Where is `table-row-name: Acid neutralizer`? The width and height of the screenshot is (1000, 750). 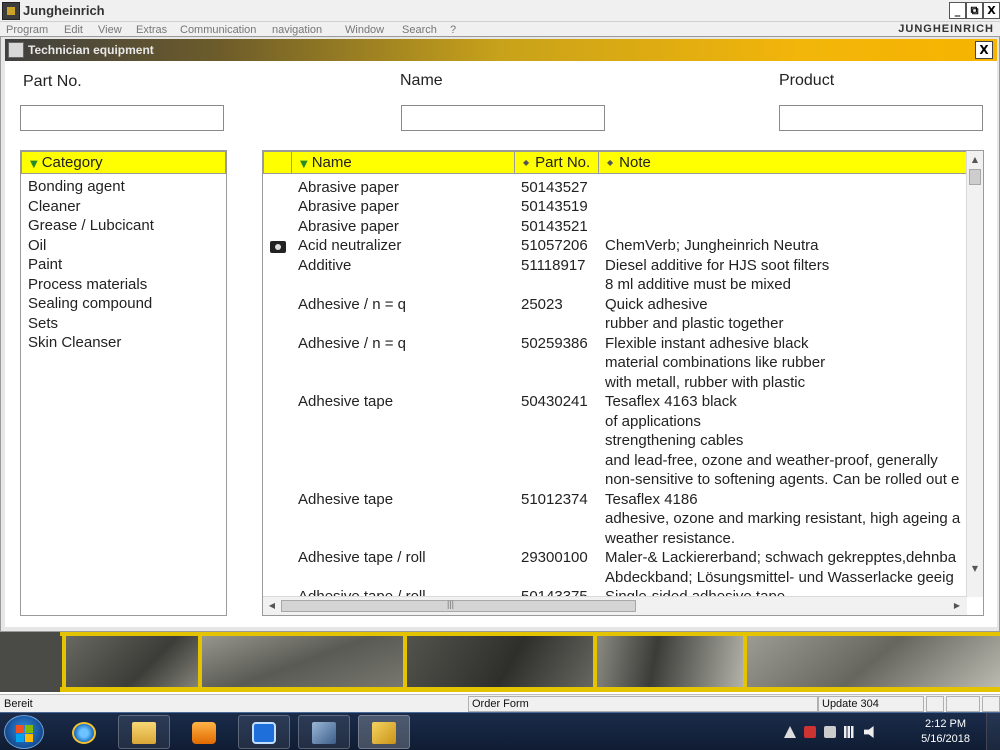
table-row-name: Acid neutralizer is located at coordinates (349, 246).